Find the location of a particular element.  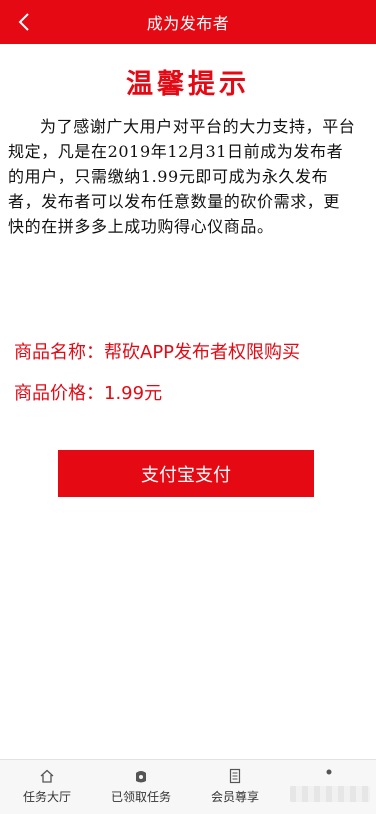

back-chevron-icon is located at coordinates (23, 22).